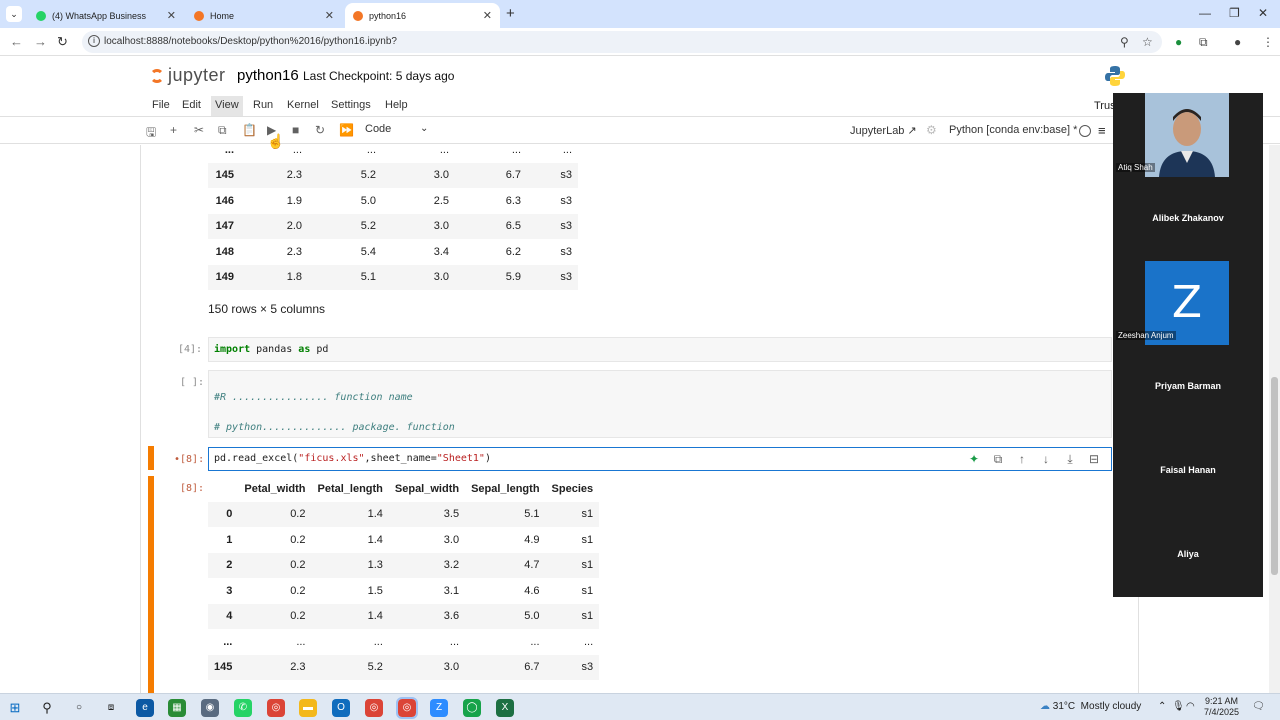 The image size is (1280, 720). I want to click on insert-below-icon: ⊟, so click(1094, 459).